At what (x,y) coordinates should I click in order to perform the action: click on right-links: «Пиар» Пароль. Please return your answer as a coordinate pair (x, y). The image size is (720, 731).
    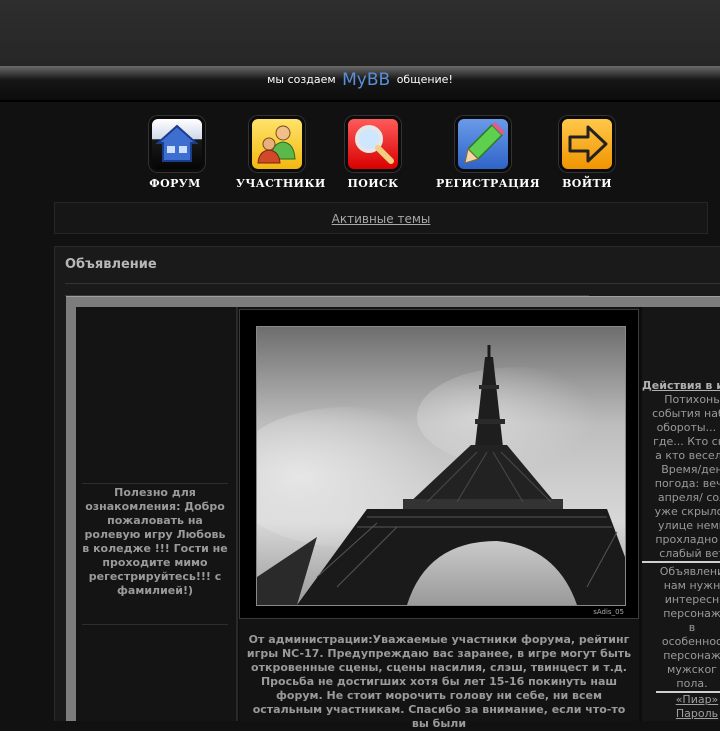
    Looking at the image, I should click on (681, 707).